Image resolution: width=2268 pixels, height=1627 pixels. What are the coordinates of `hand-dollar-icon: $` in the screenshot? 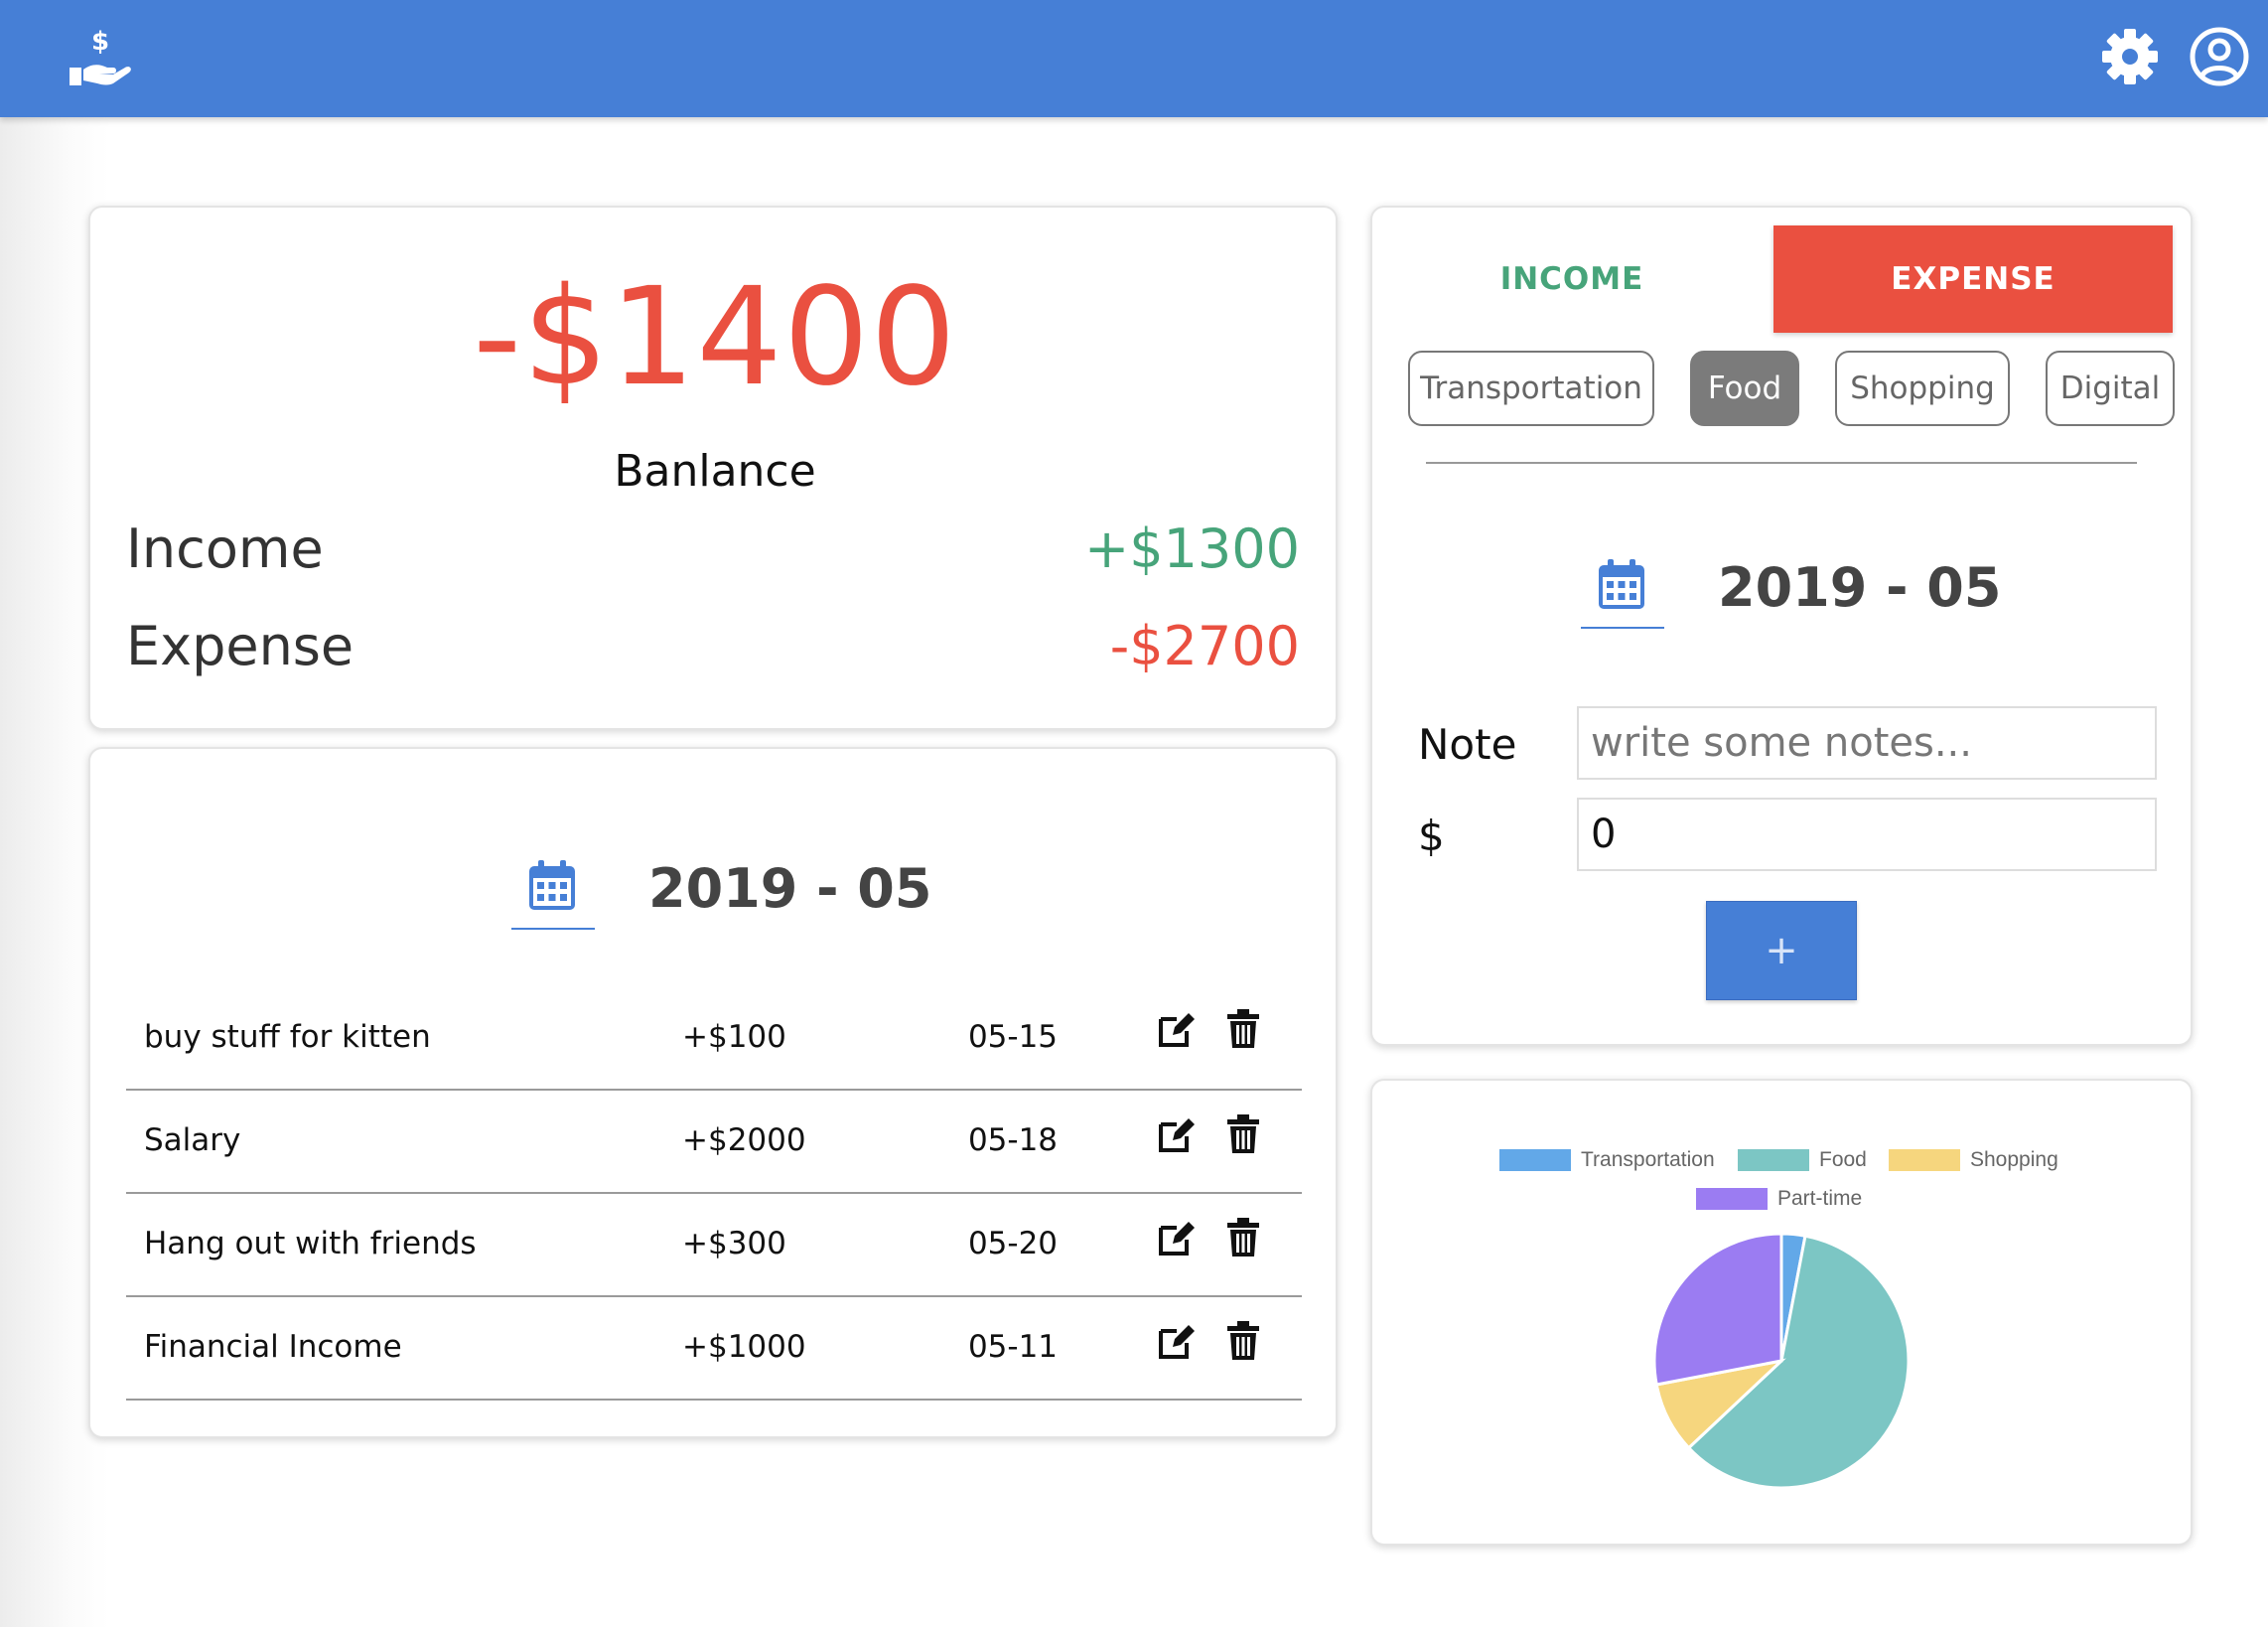 It's located at (100, 56).